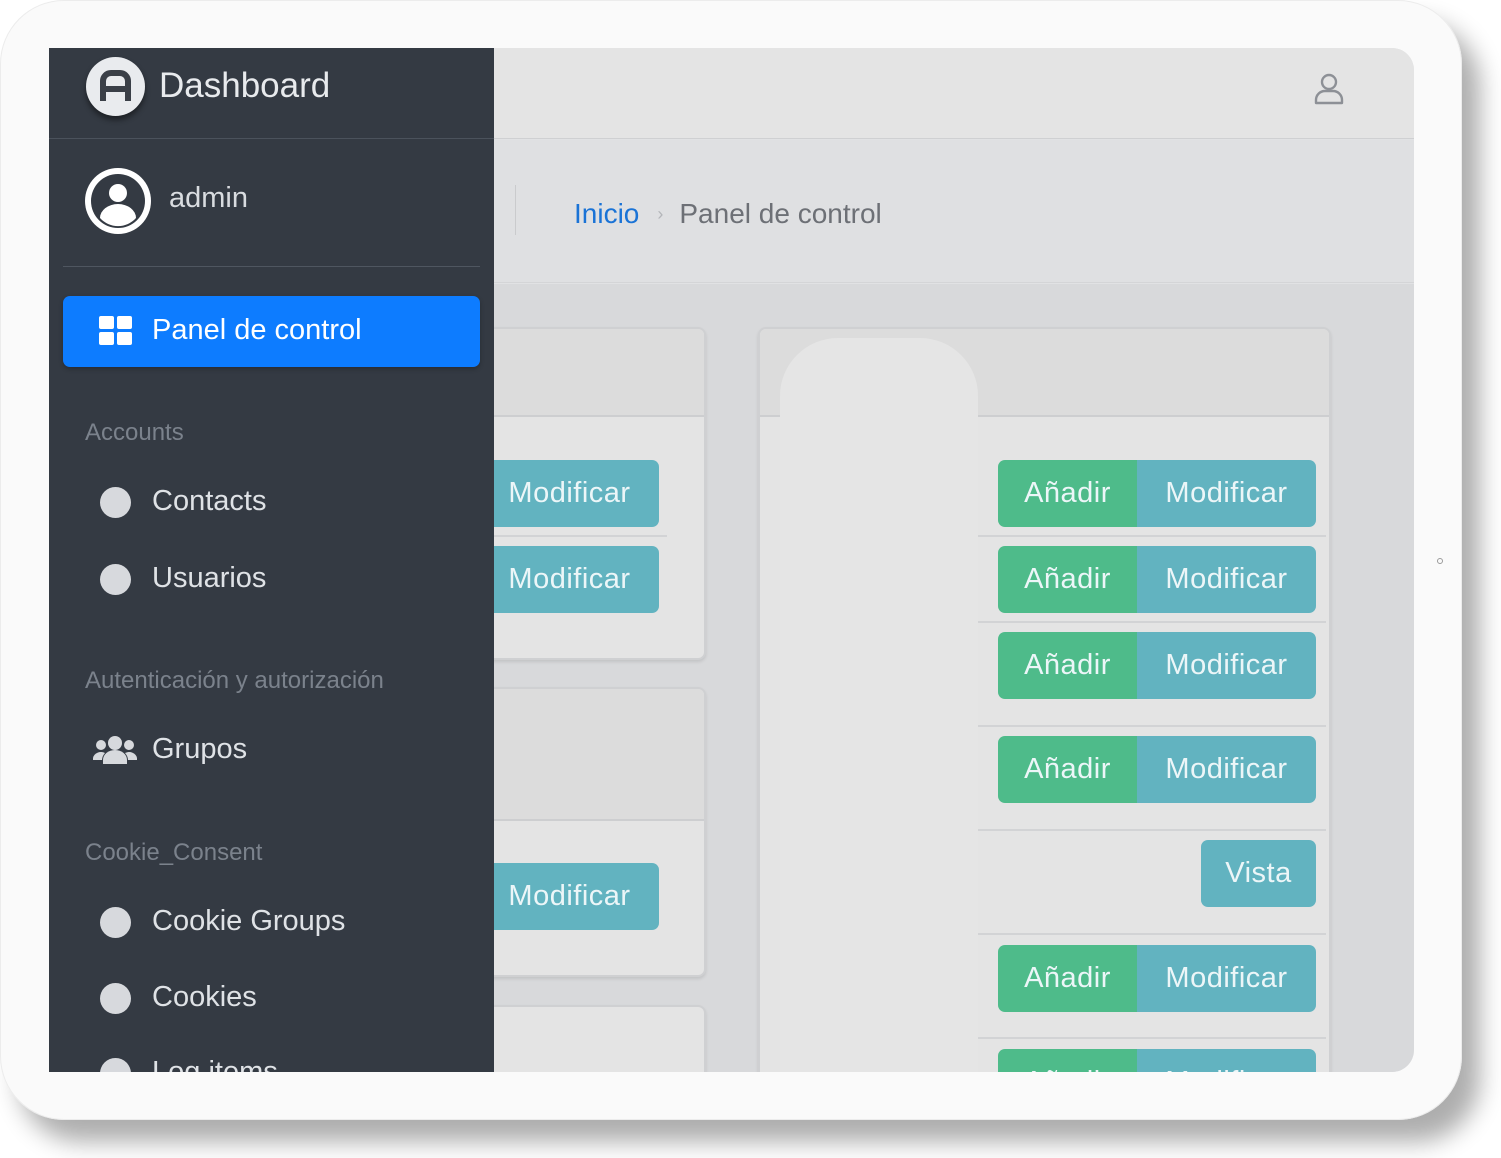  What do you see at coordinates (515, 210) in the screenshot?
I see `header-divider` at bounding box center [515, 210].